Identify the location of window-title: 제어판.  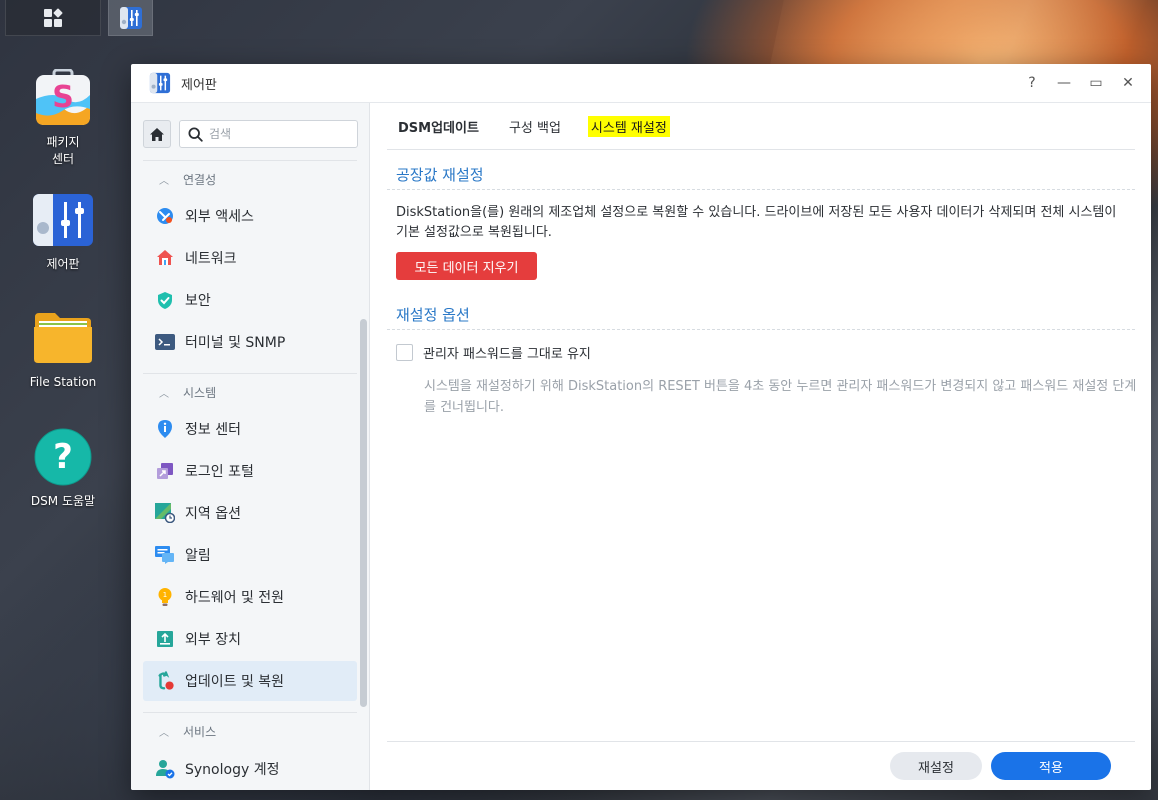
(199, 85).